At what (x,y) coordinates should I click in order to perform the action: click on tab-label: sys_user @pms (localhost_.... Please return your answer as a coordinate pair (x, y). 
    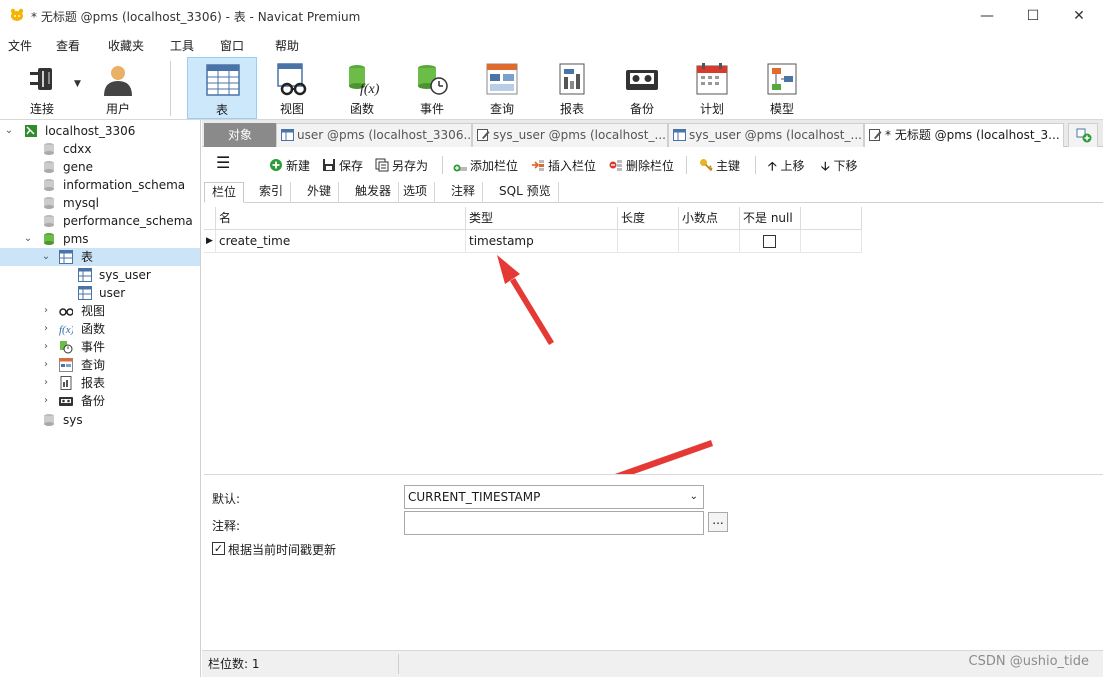
    Looking at the image, I should click on (579, 135).